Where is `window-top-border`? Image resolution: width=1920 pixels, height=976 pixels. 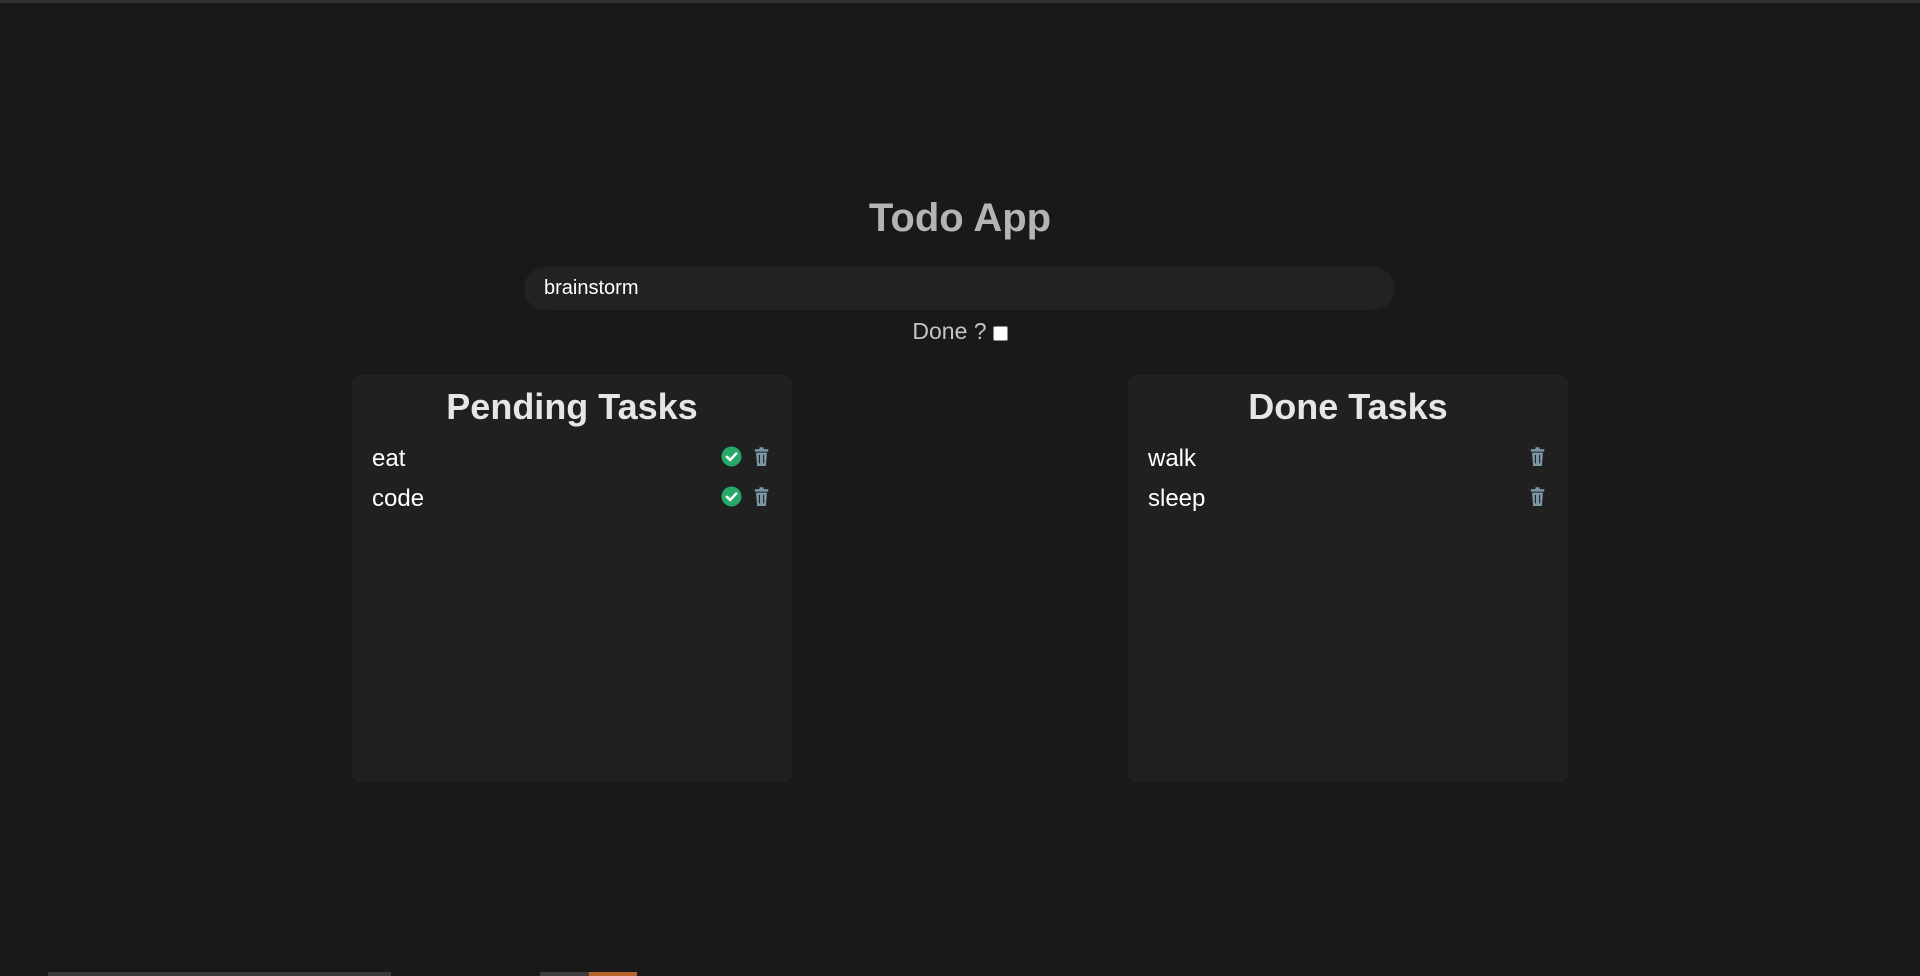
window-top-border is located at coordinates (960, 1).